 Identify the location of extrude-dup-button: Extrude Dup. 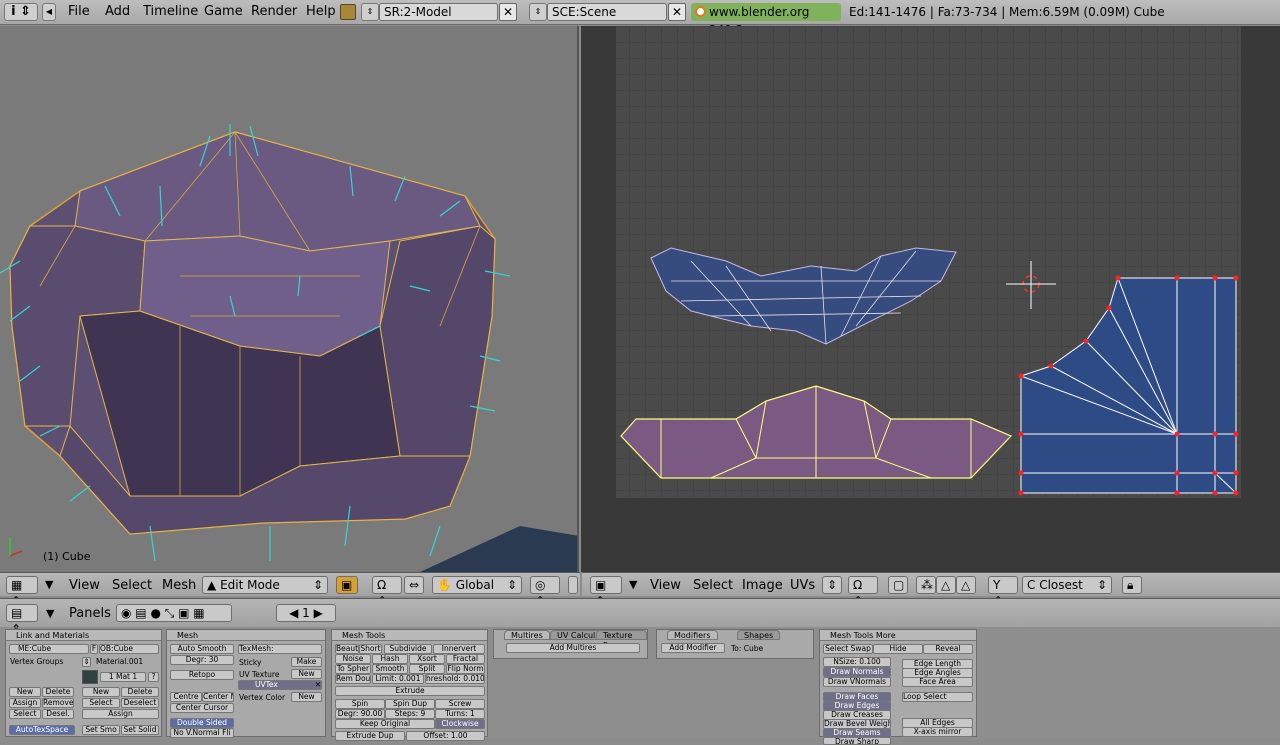
(370, 736).